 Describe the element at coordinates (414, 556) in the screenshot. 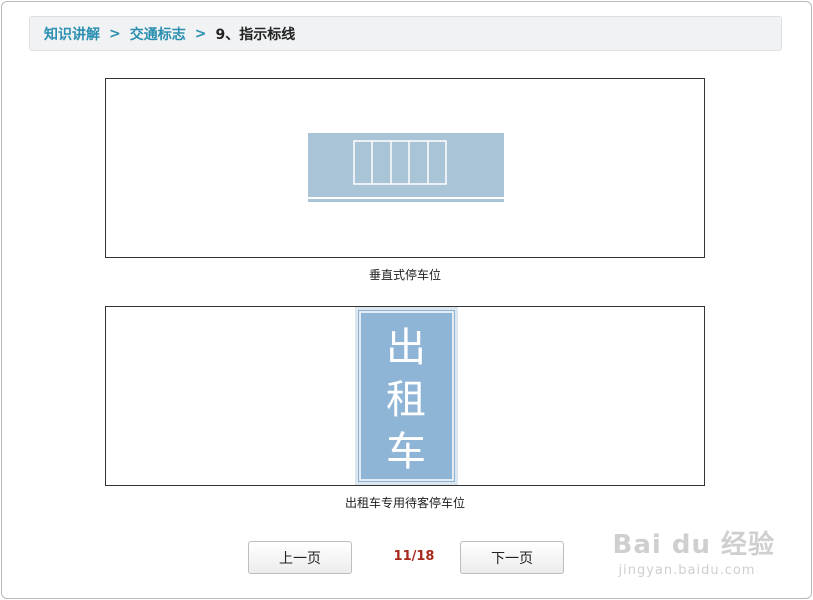

I see `page-counter: 11/18` at that location.